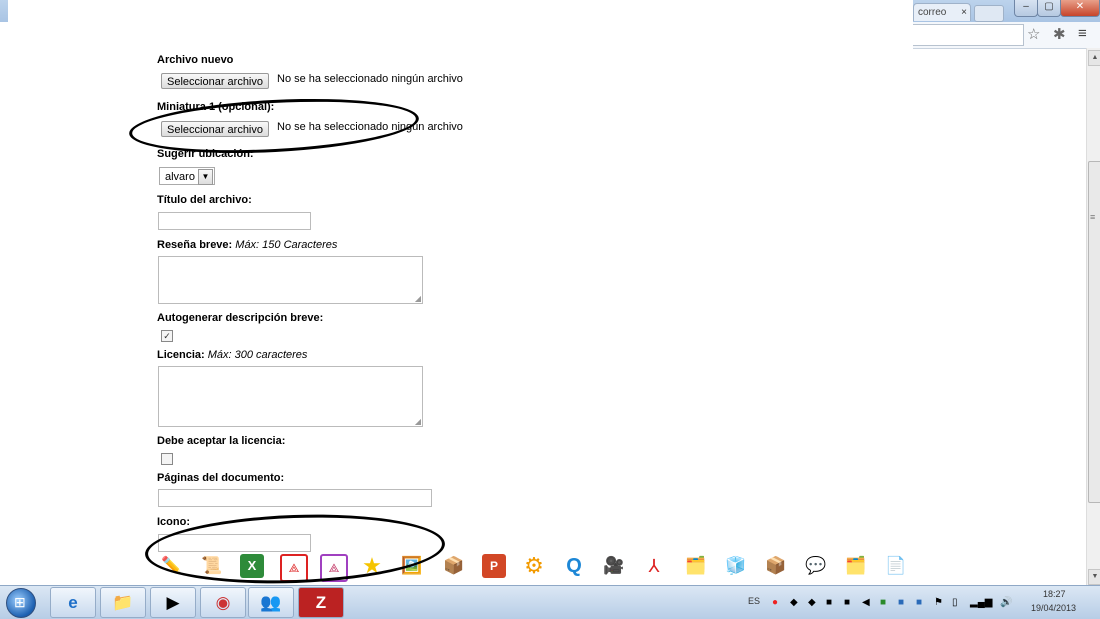 The height and width of the screenshot is (619, 1100). What do you see at coordinates (1082, 33) in the screenshot?
I see `menu-icon: ≡` at bounding box center [1082, 33].